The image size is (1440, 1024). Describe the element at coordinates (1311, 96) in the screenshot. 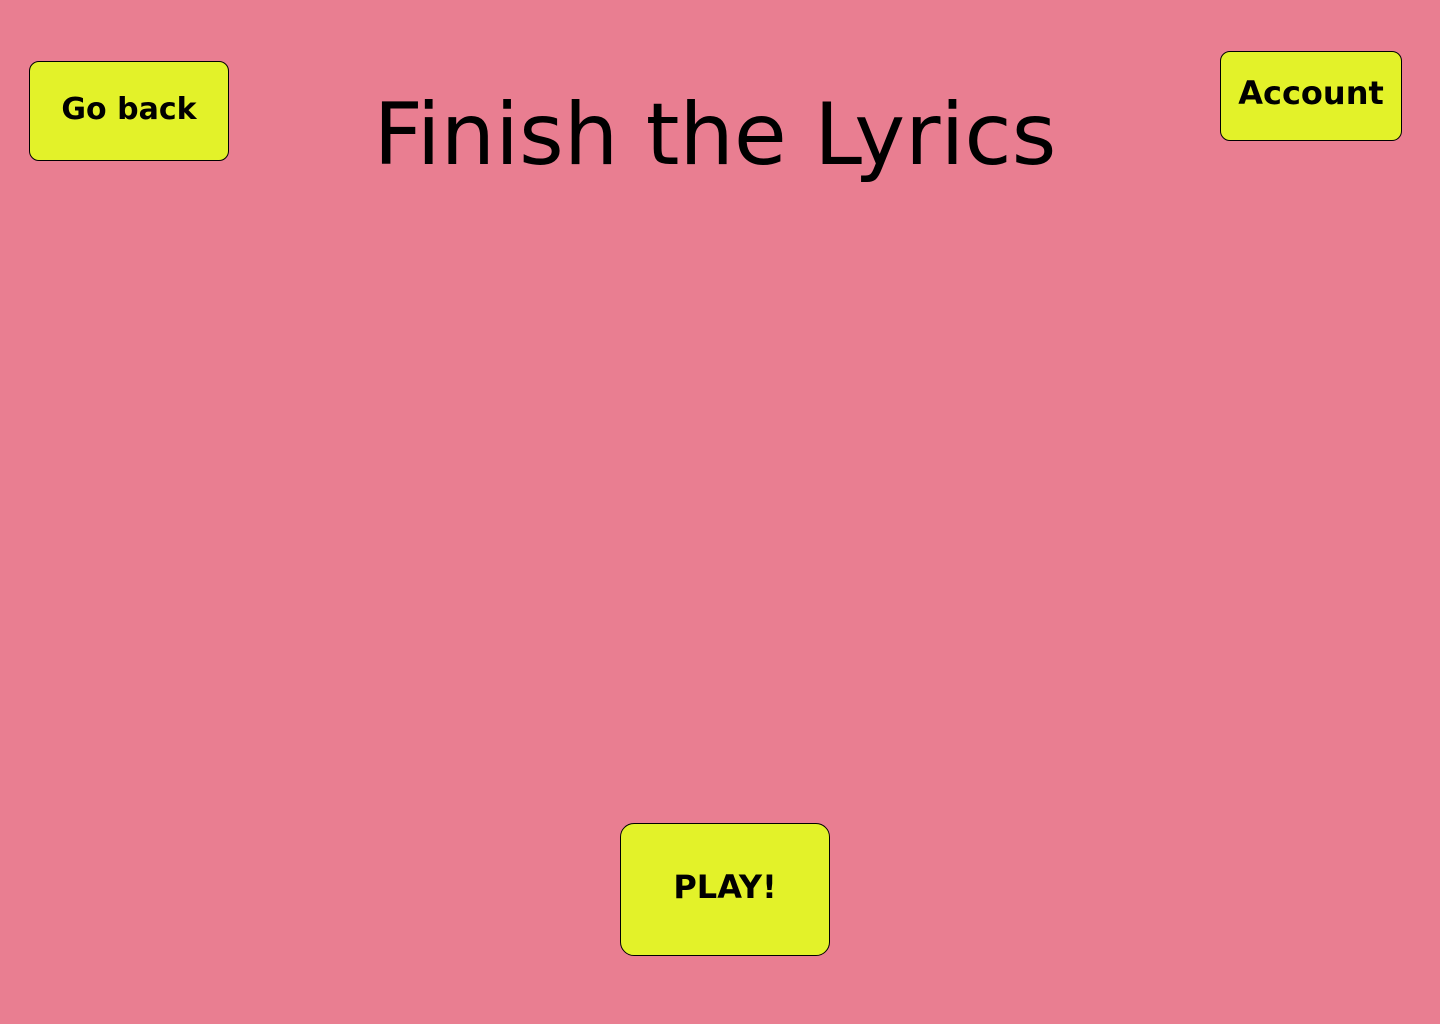

I see `account-button: Account` at that location.